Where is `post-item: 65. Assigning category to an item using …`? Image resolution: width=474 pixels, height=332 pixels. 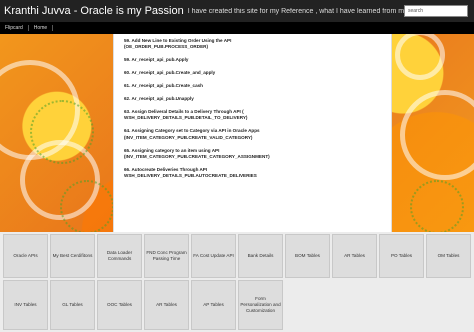
post-item: 65. Assigning category to an item using … is located at coordinates (253, 154).